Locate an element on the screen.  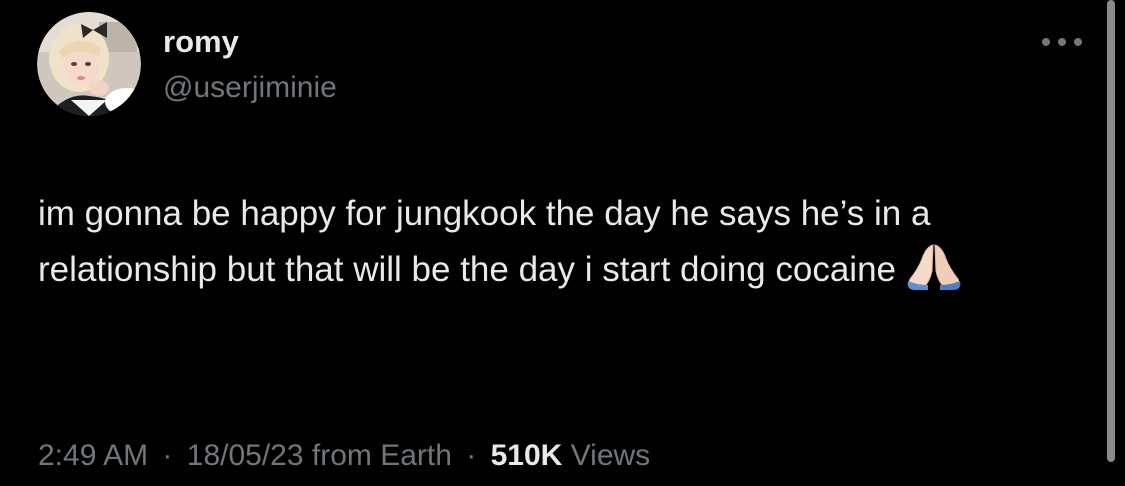
tweet-time: 2:49 AM is located at coordinates (93, 455).